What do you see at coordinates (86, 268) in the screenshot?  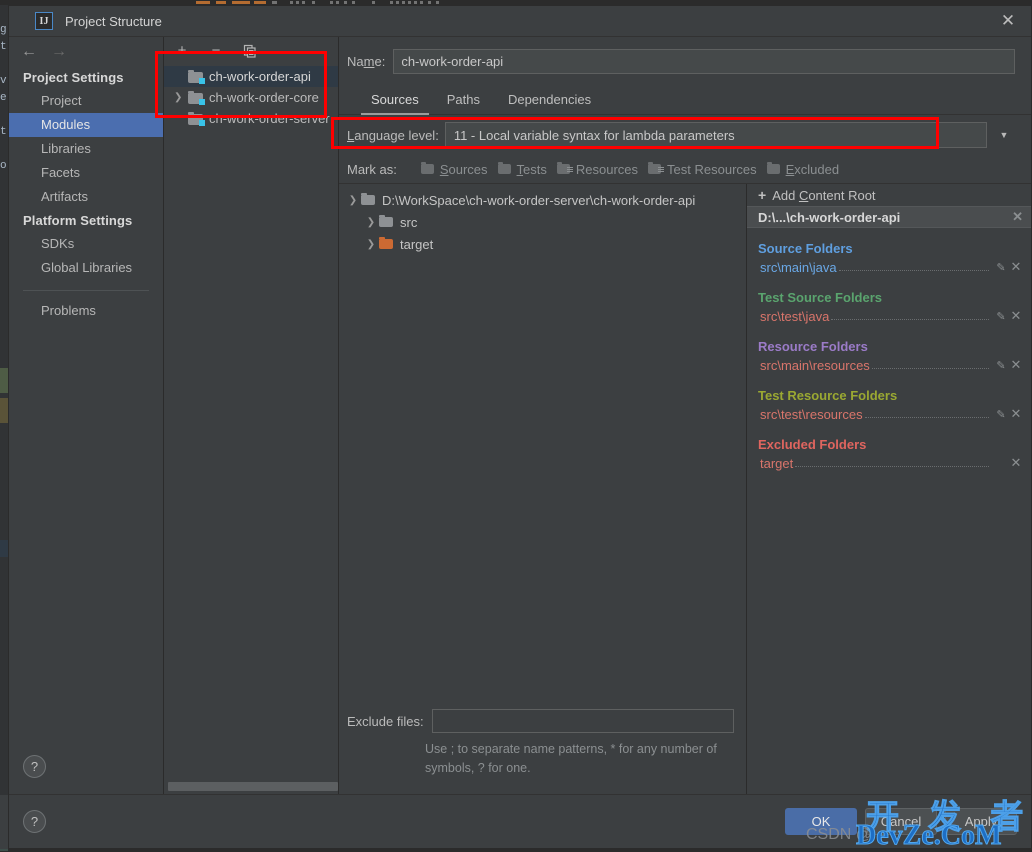 I see `sidebar-item-global-libraries: Global Libraries` at bounding box center [86, 268].